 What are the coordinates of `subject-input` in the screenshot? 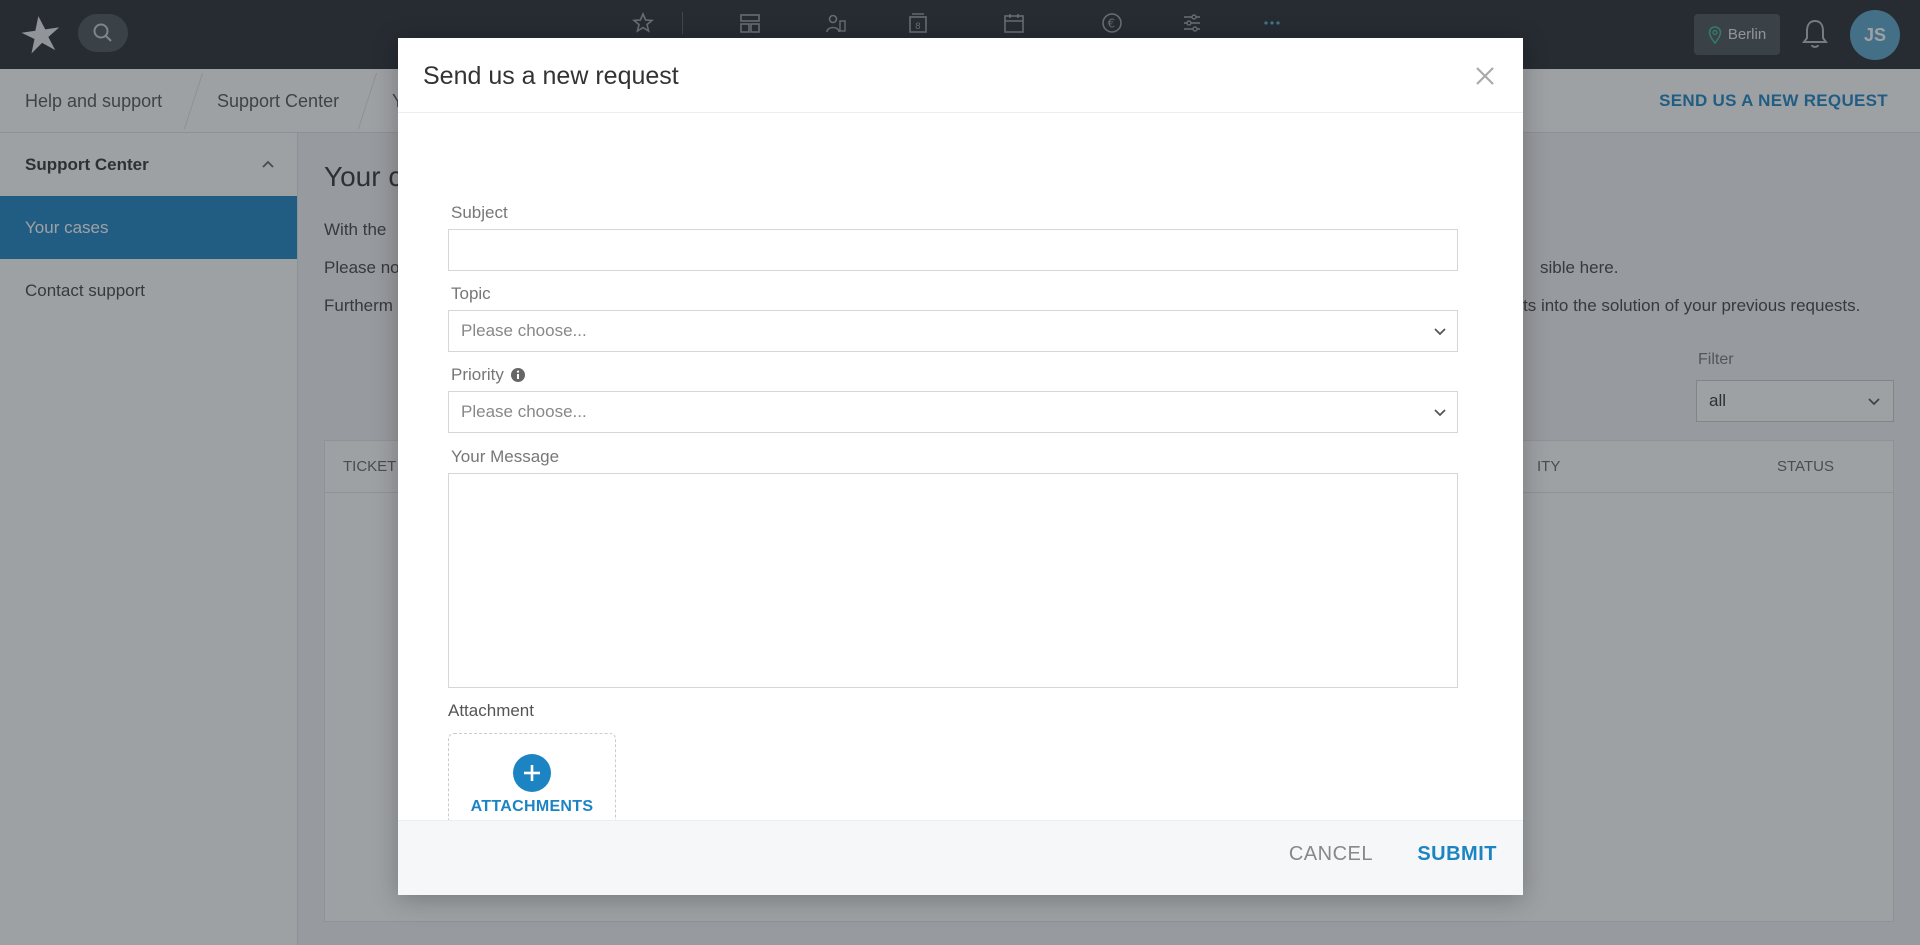 It's located at (953, 250).